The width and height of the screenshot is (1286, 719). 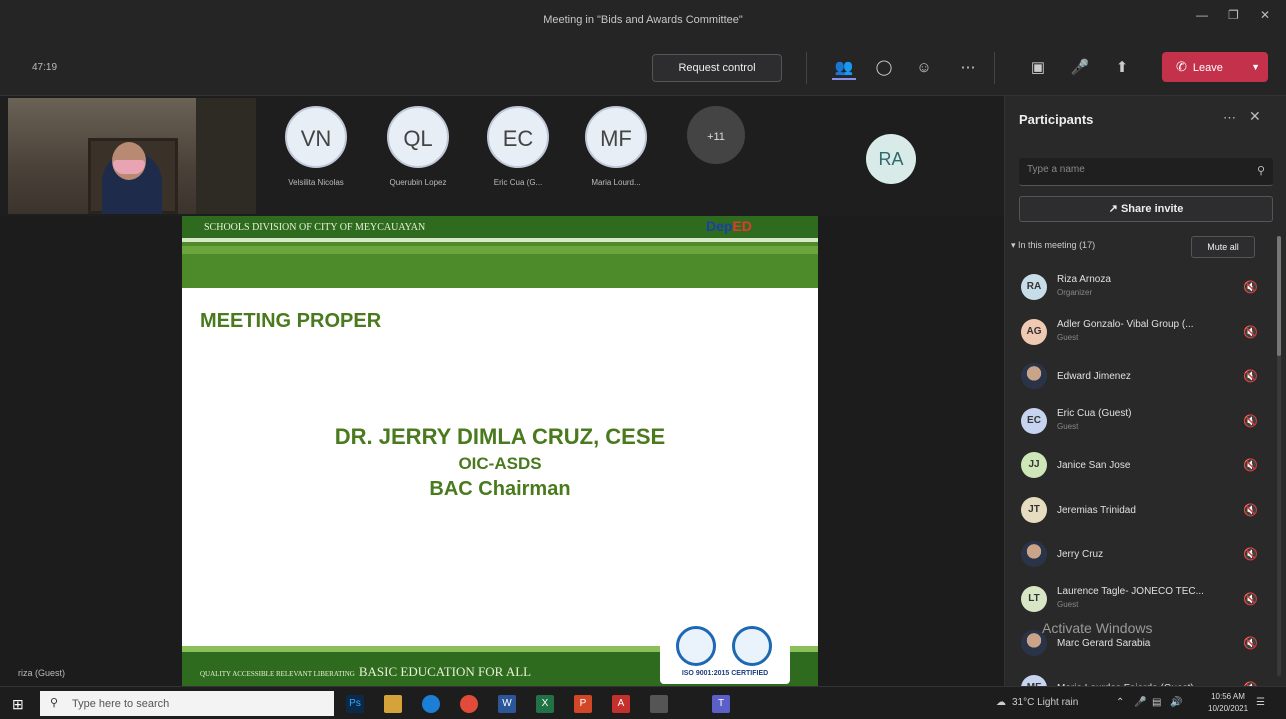 What do you see at coordinates (1140, 333) in the screenshot?
I see `participant-row: AG Adler Gonzalo- Vibal Group (... Guest 🔇` at bounding box center [1140, 333].